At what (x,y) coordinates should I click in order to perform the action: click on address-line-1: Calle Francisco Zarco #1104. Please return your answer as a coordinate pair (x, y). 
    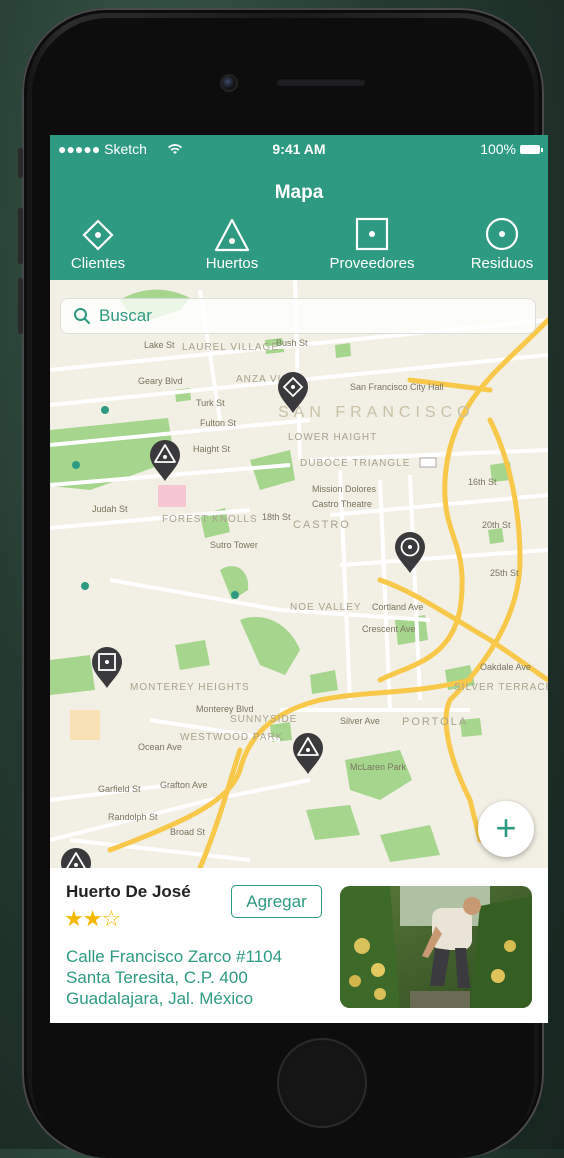
    Looking at the image, I should click on (174, 956).